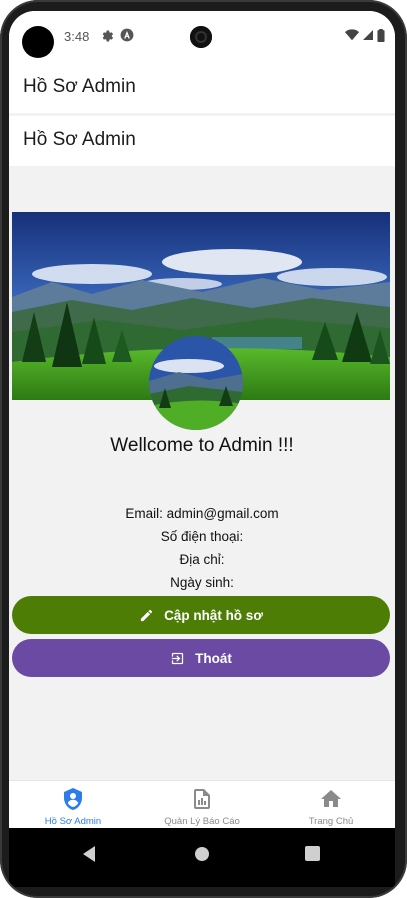 The image size is (407, 898). I want to click on home-circle-icon, so click(202, 854).